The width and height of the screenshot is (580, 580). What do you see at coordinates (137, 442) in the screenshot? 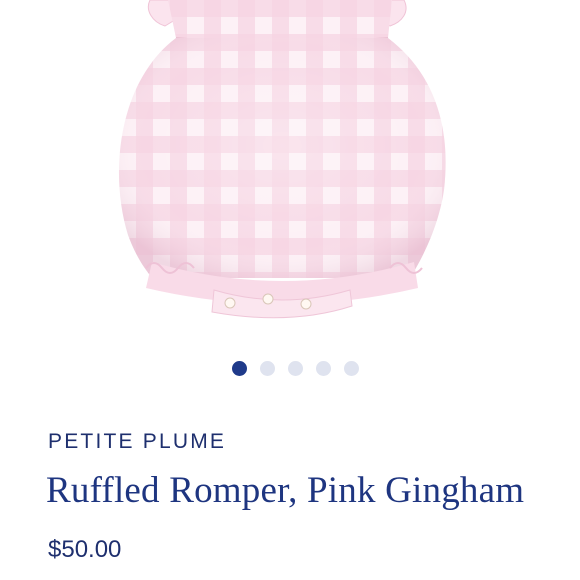
I see `brand-name: PETITE PLUME` at bounding box center [137, 442].